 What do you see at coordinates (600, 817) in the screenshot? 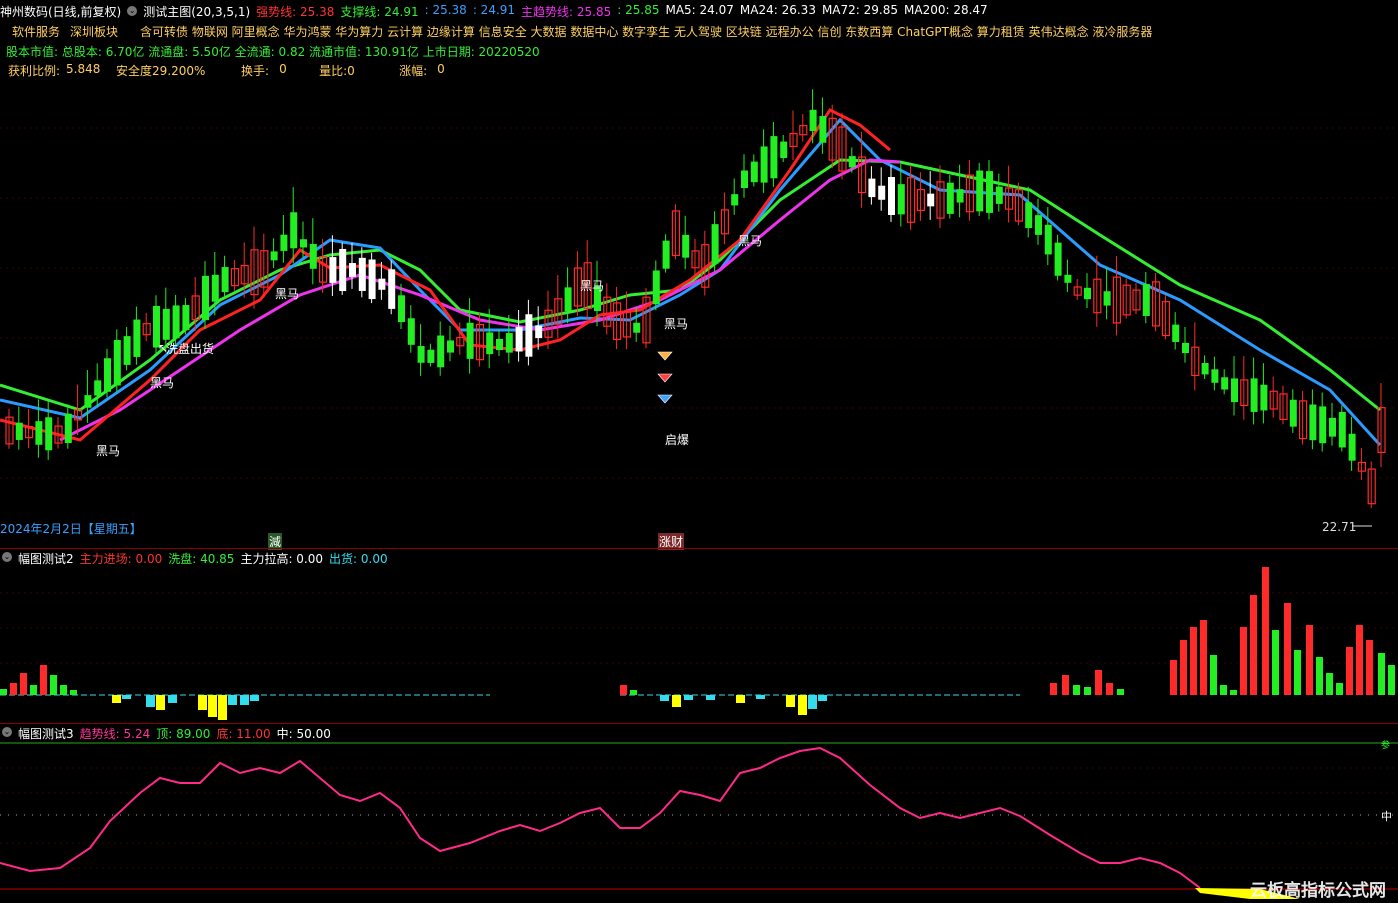
I see `trend-curve` at bounding box center [600, 817].